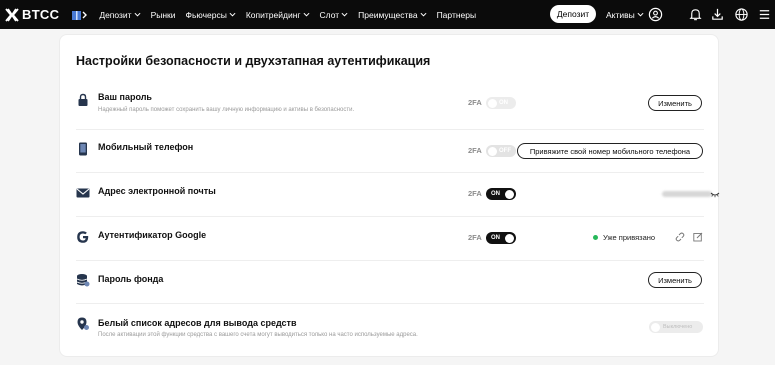 The image size is (775, 365). I want to click on menu-slot: Слот, so click(334, 15).